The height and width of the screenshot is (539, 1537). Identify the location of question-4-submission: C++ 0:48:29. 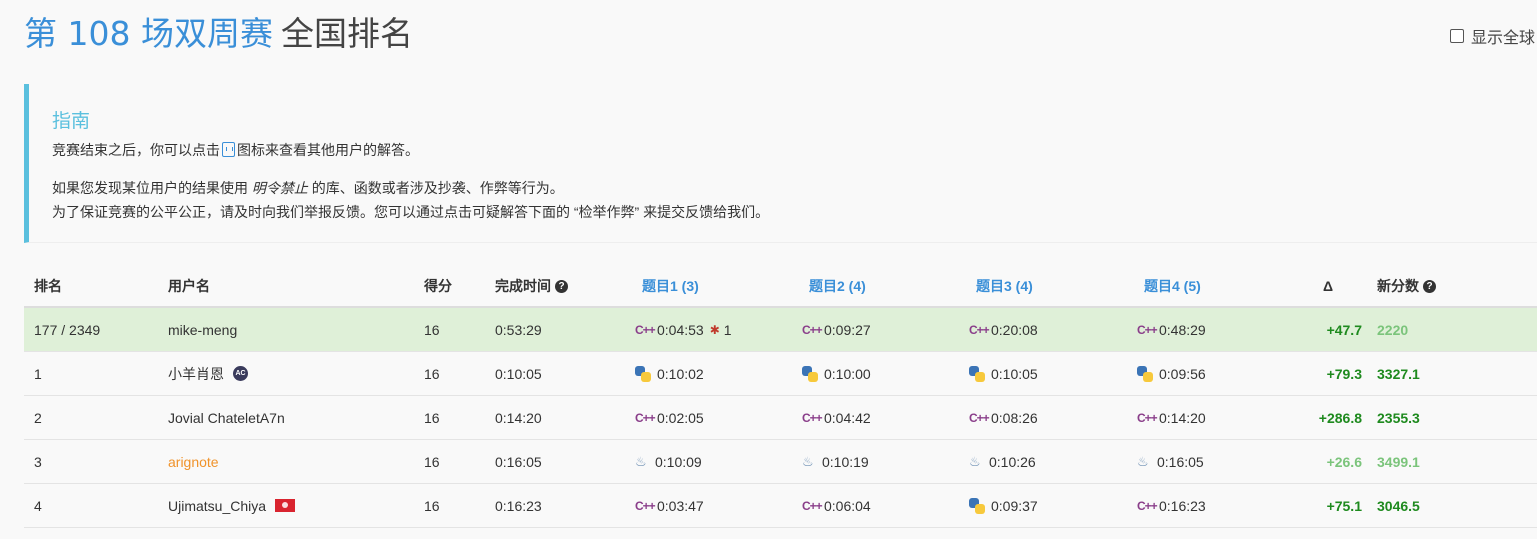
(1171, 329).